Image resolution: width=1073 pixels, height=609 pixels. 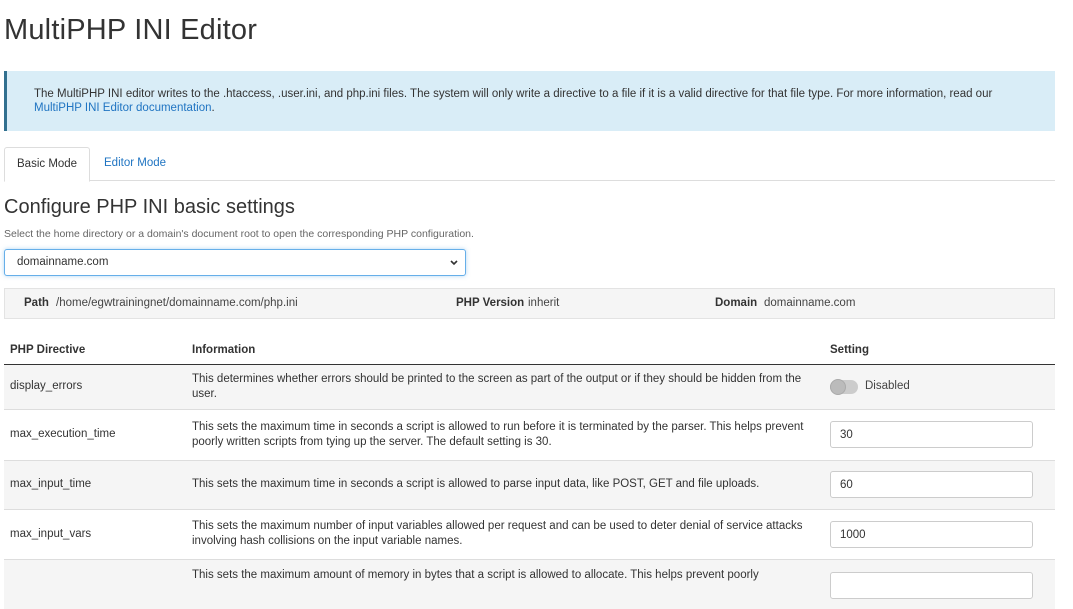 I want to click on chevron-down-icon, so click(x=454, y=263).